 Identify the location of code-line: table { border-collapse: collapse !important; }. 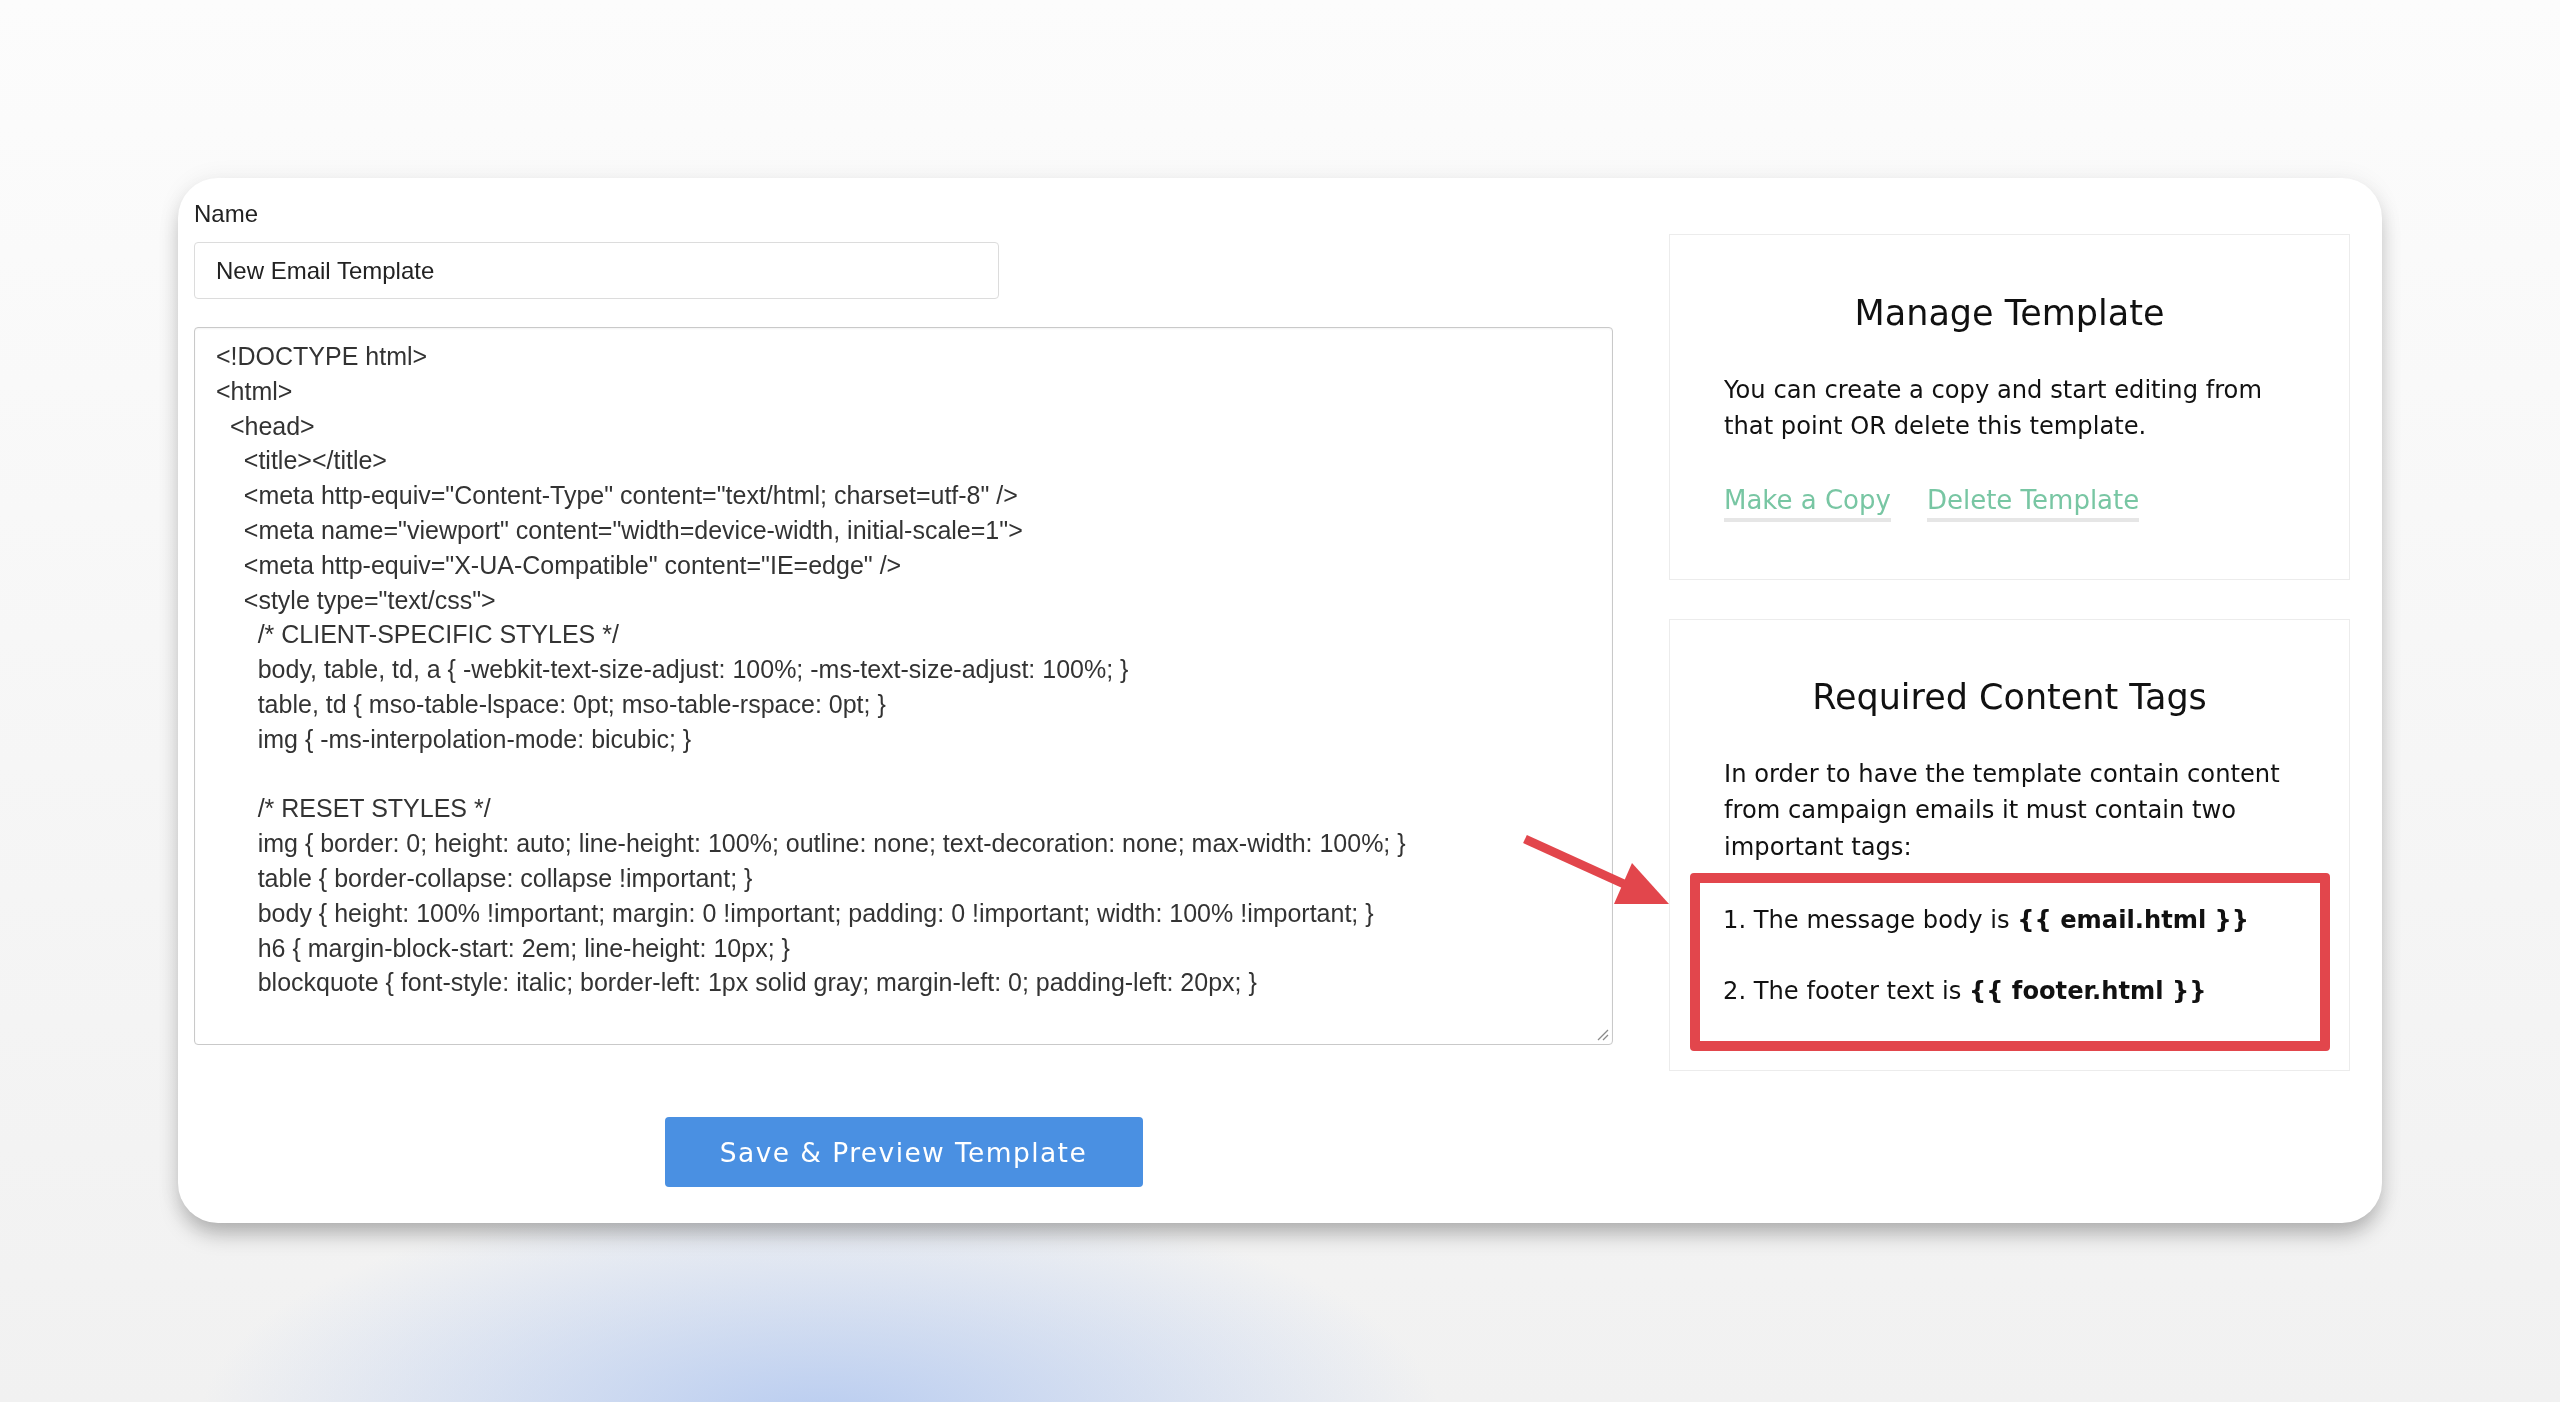
(504, 878).